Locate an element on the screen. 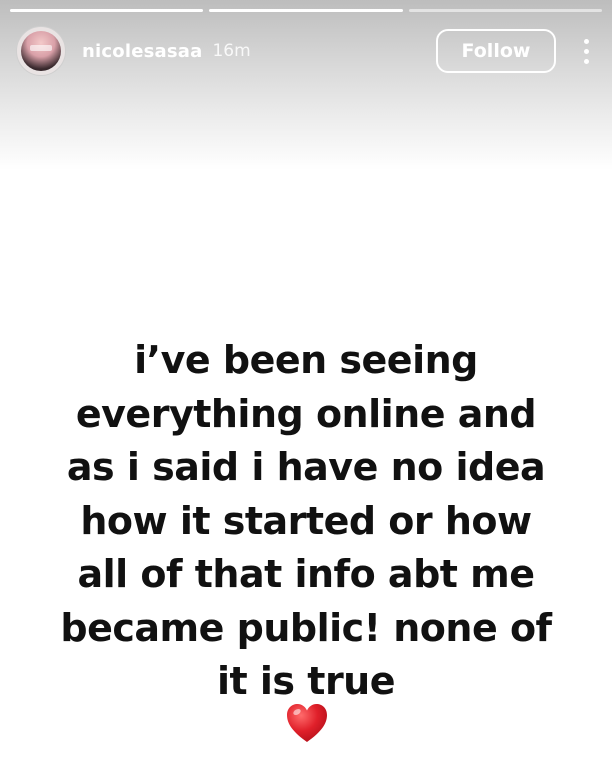 The width and height of the screenshot is (612, 778). avatar-image is located at coordinates (41, 51).